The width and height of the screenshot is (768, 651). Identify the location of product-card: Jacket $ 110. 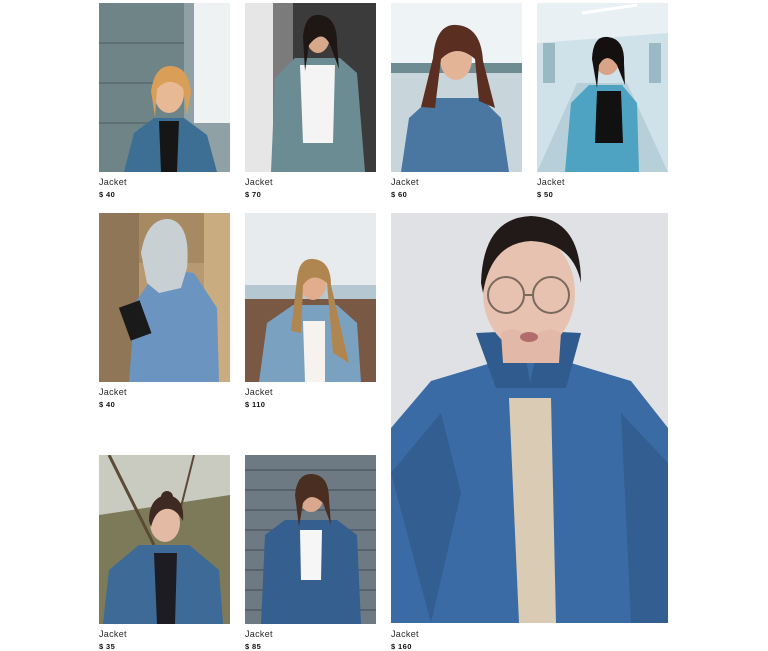
(310, 311).